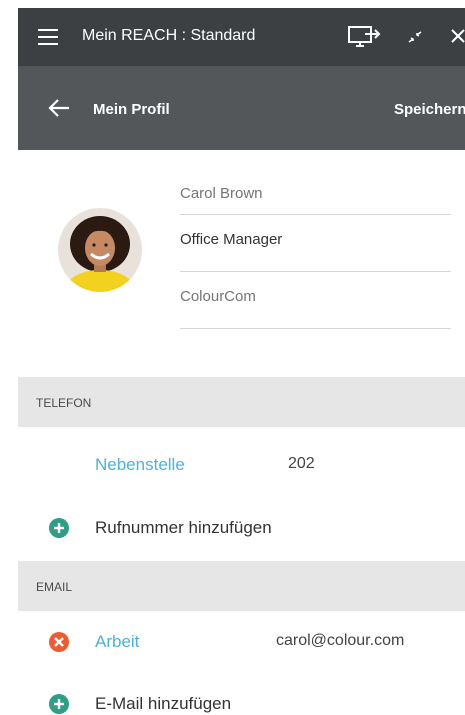  What do you see at coordinates (340, 640) in the screenshot?
I see `work-email-value: carol@colour.com` at bounding box center [340, 640].